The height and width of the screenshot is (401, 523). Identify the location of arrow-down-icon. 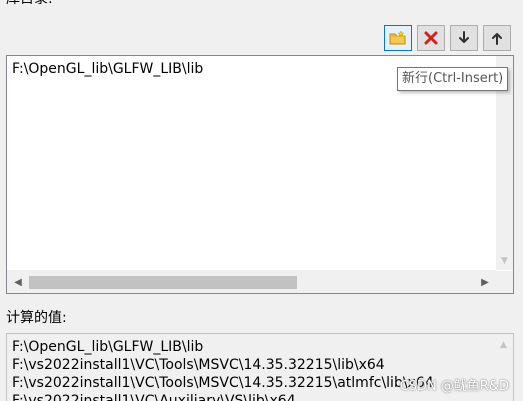
(464, 38).